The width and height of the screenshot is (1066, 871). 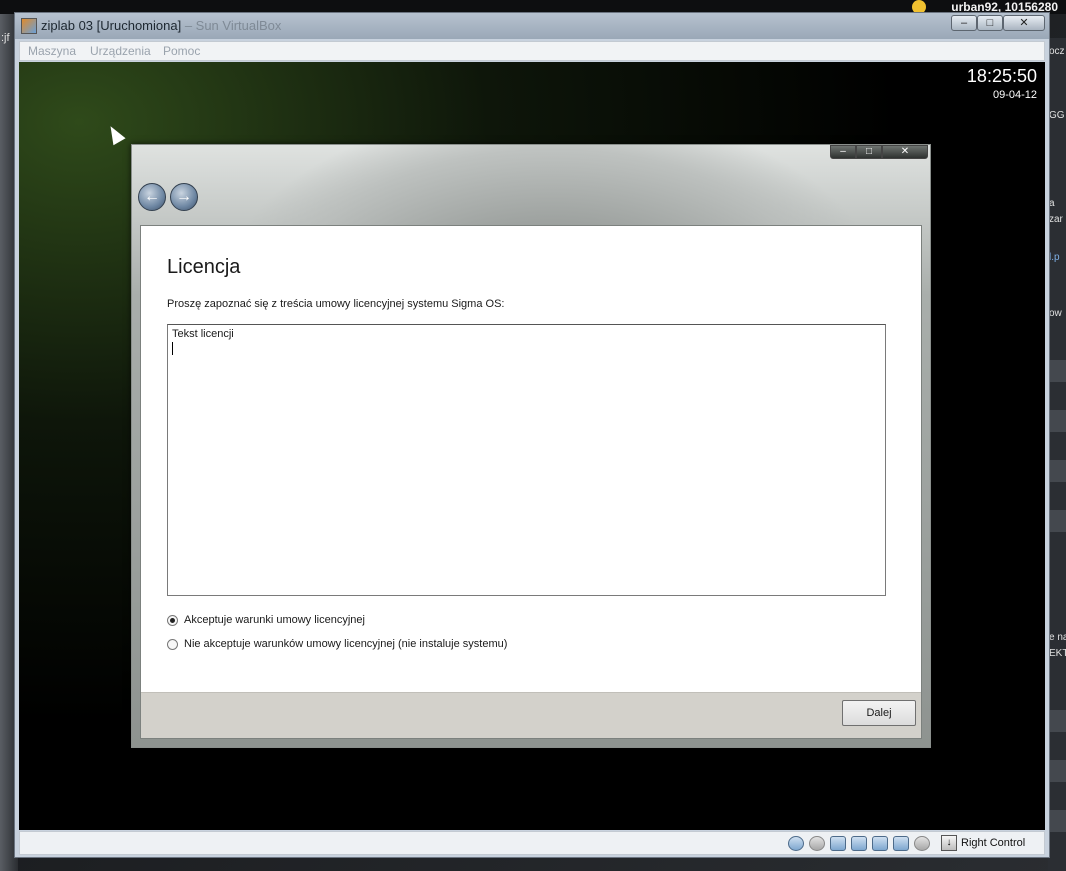 What do you see at coordinates (532, 843) in the screenshot?
I see `status-bar: ↓ Right Control` at bounding box center [532, 843].